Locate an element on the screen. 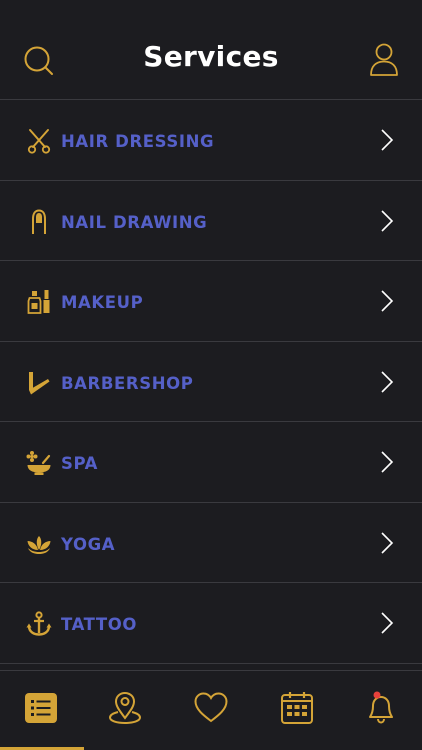 This screenshot has width=422, height=750. bell-icon is located at coordinates (381, 707).